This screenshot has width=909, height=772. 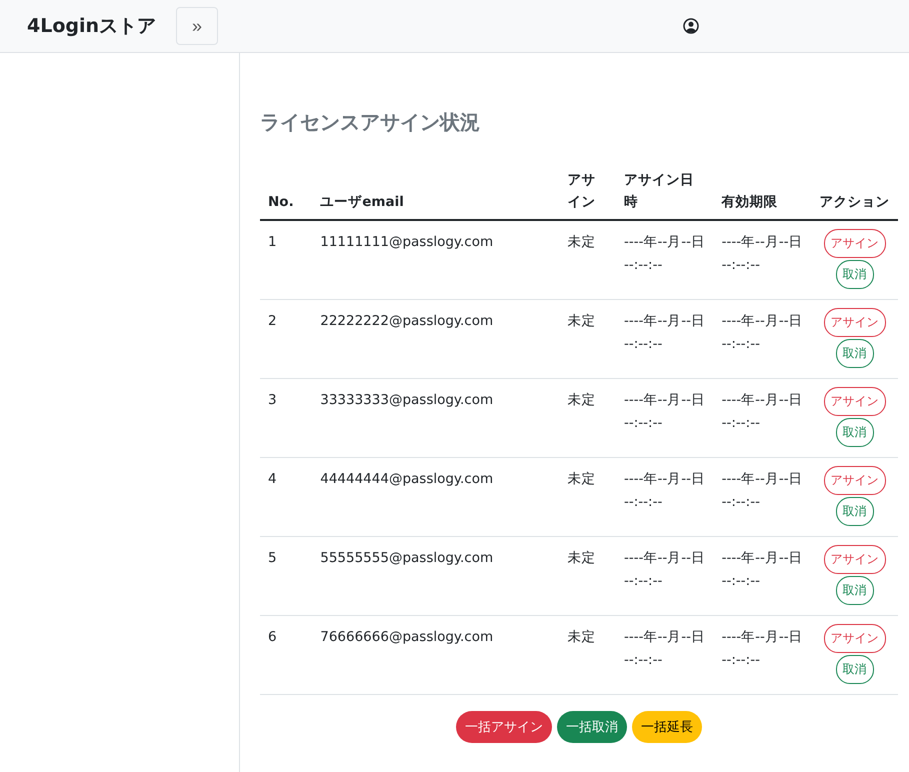 I want to click on column-header: アクション, so click(x=854, y=192).